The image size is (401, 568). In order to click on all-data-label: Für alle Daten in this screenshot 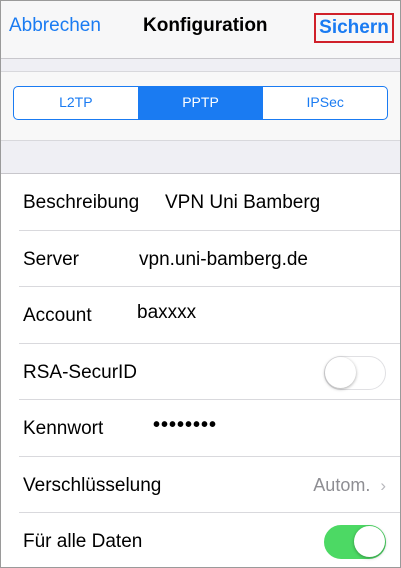, I will do `click(83, 541)`.